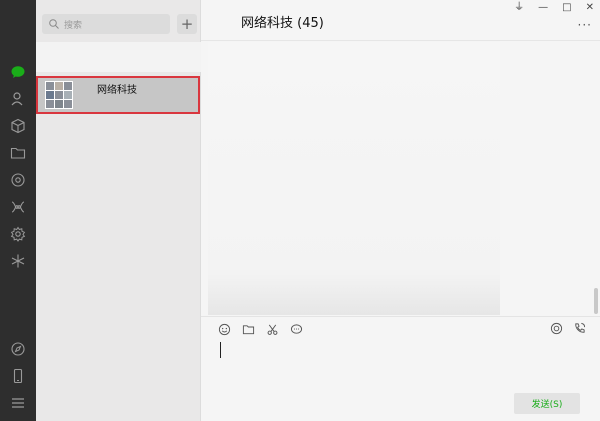 This screenshot has height=421, width=600. What do you see at coordinates (224, 329) in the screenshot?
I see `emoji-icon` at bounding box center [224, 329].